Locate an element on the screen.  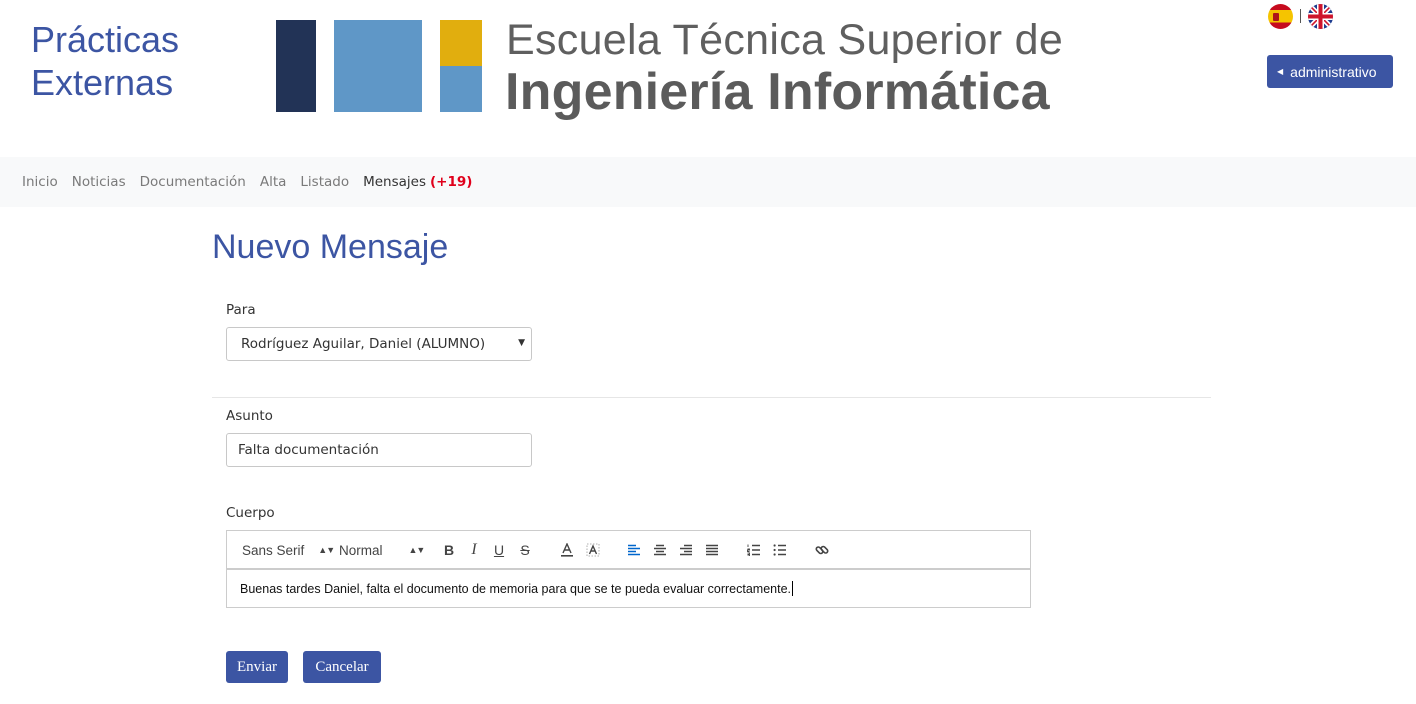
align-justify-icon is located at coordinates (712, 550).